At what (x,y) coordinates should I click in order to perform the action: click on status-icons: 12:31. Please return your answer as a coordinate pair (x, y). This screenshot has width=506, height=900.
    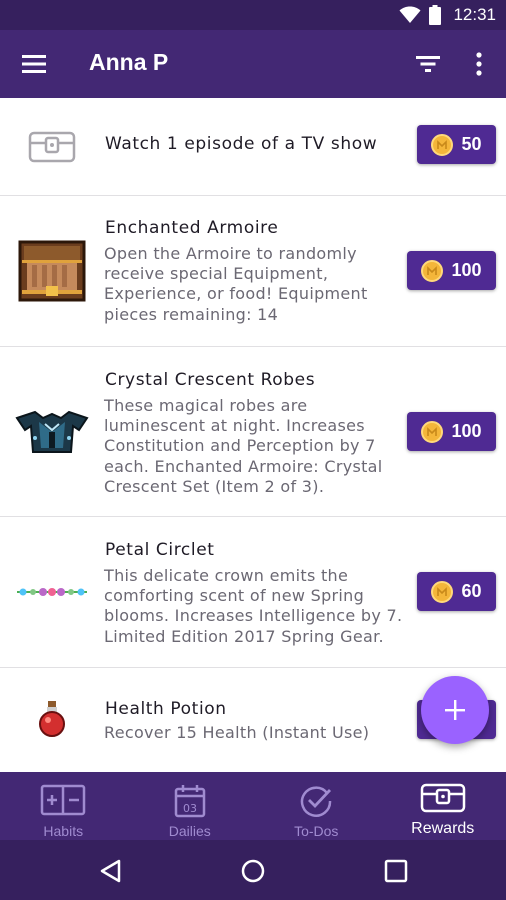
    Looking at the image, I should click on (447, 15).